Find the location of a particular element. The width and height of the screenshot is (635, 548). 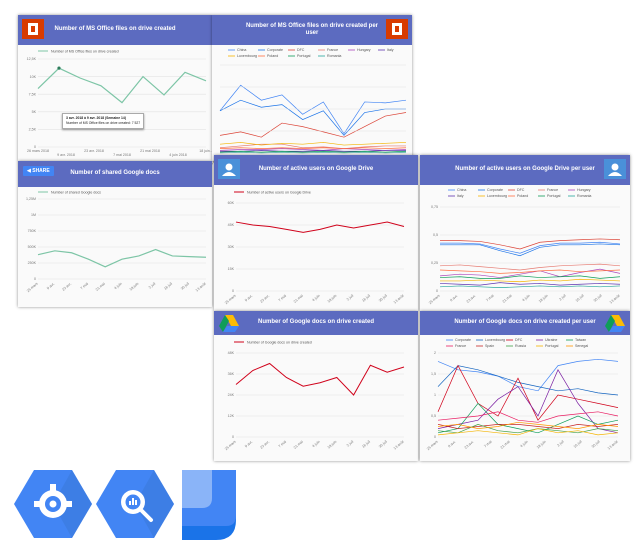

user-icon is located at coordinates (615, 169).